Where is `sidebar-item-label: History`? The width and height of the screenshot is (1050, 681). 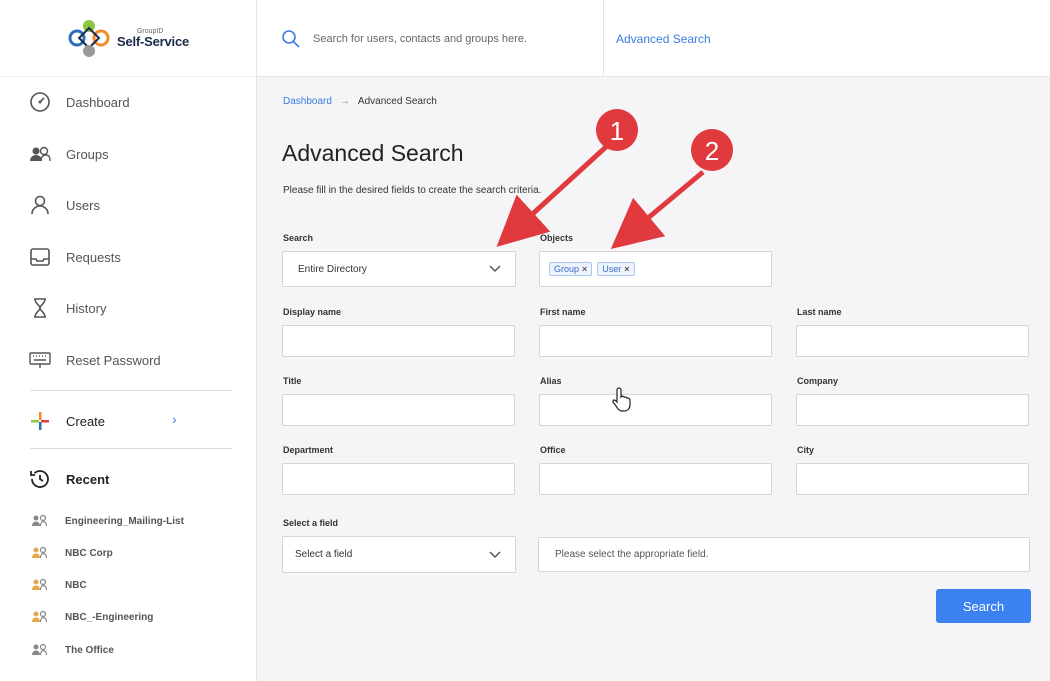
sidebar-item-label: History is located at coordinates (86, 308).